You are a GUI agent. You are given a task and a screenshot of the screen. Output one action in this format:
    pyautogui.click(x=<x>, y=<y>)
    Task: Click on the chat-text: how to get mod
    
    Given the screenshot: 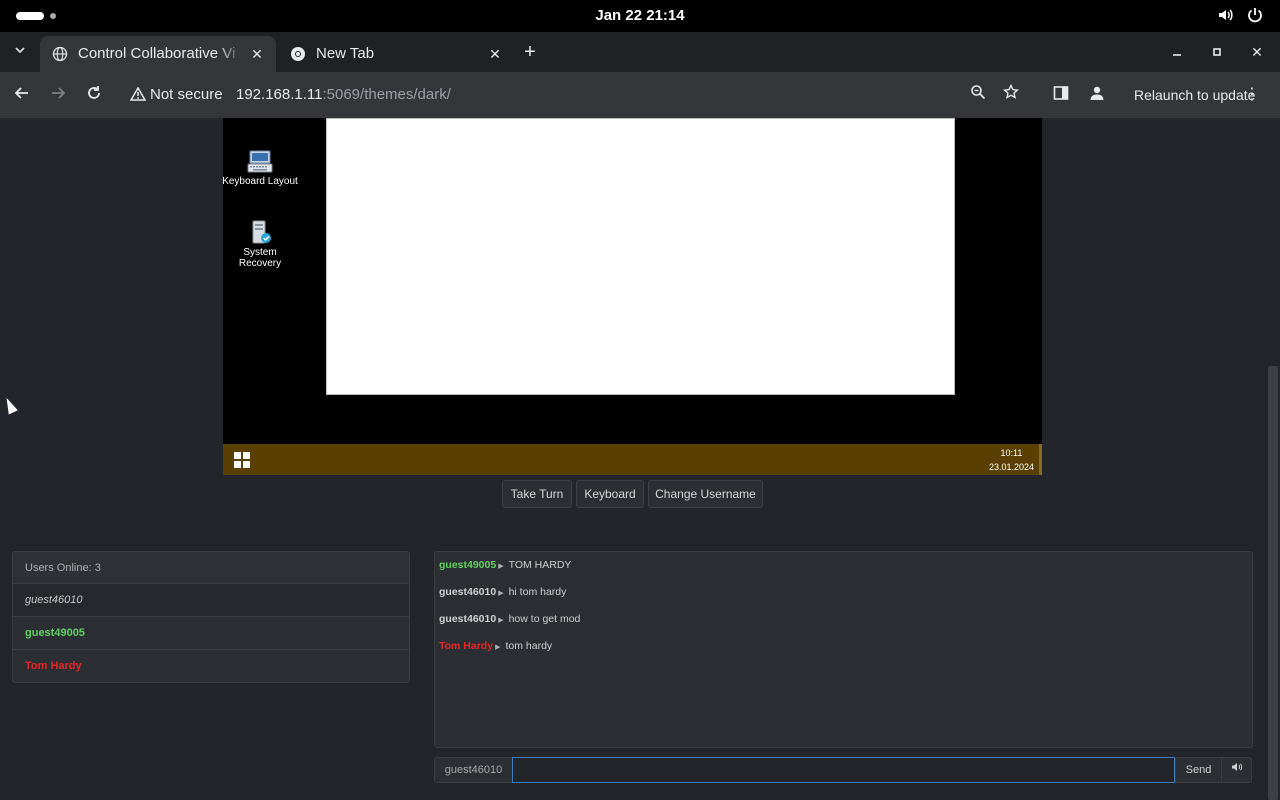 What is the action you would take?
    pyautogui.click(x=544, y=619)
    